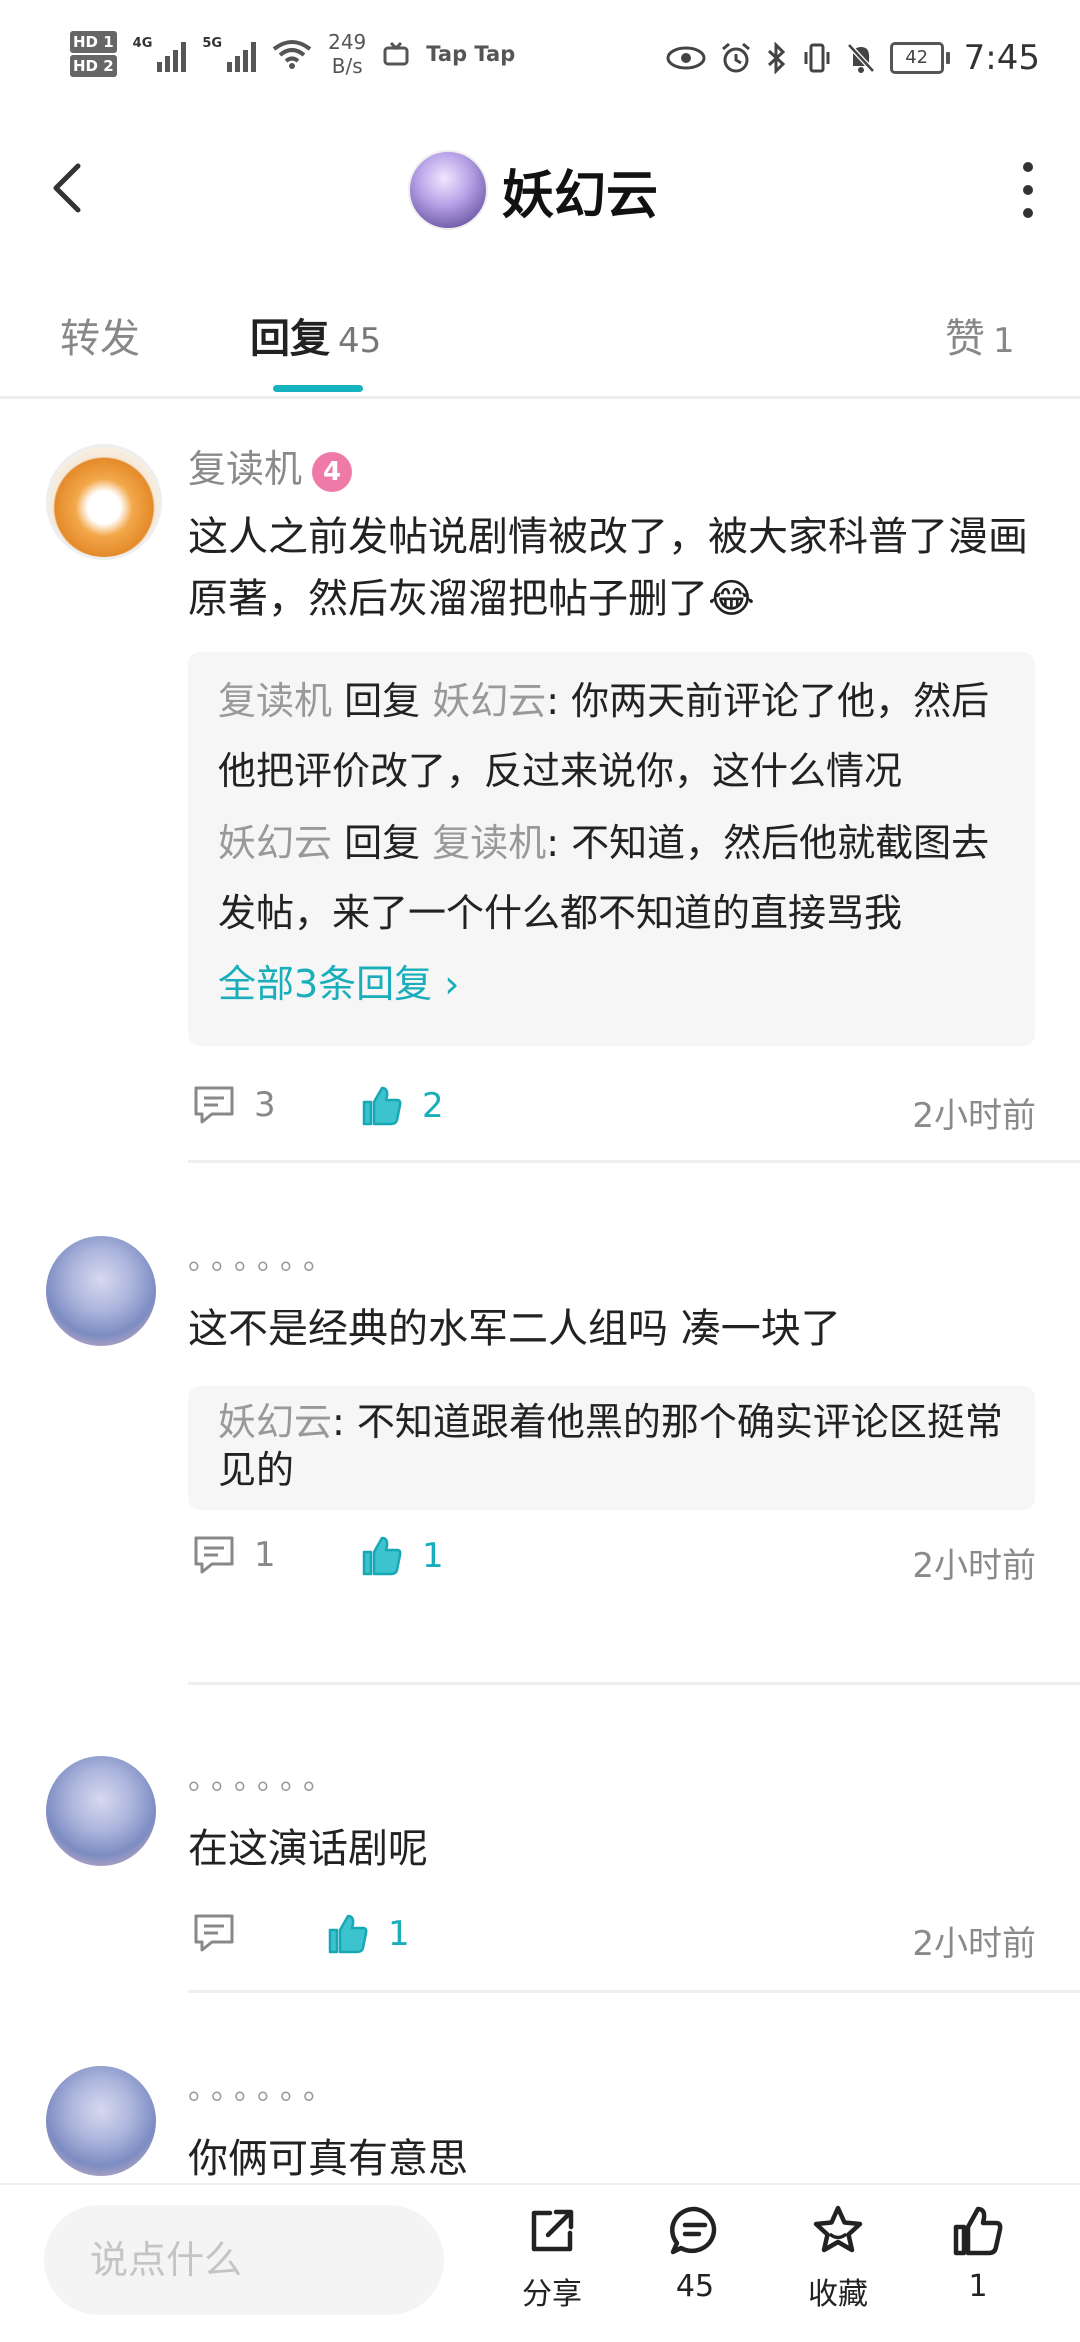 The height and width of the screenshot is (2342, 1080). Describe the element at coordinates (223, 1933) in the screenshot. I see `reply-button` at that location.